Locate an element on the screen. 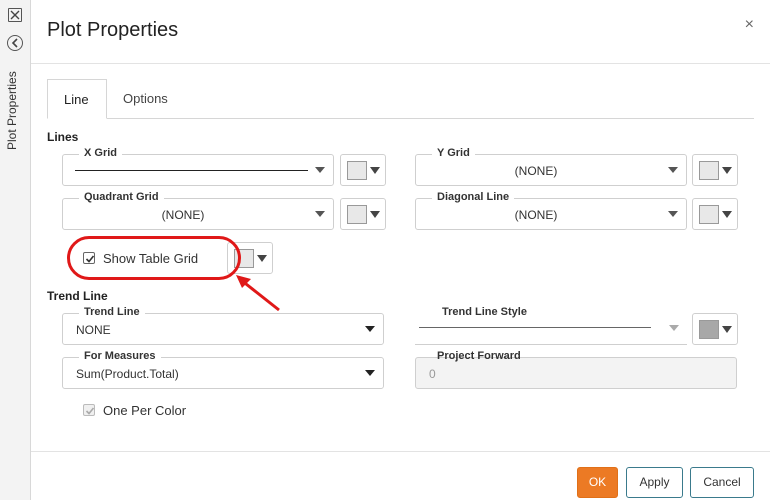 The width and height of the screenshot is (770, 500). trend-line-style-select: Trend Line Style is located at coordinates (551, 325).